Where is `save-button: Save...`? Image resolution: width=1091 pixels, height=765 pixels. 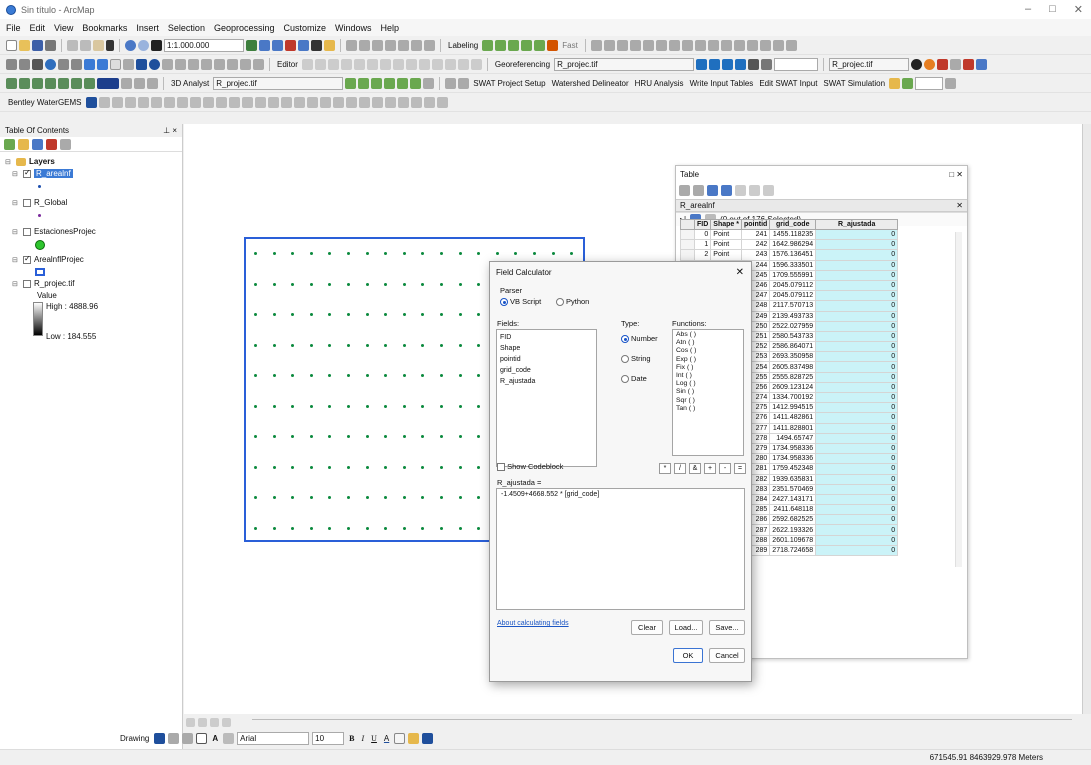
save-button: Save... is located at coordinates (727, 627).